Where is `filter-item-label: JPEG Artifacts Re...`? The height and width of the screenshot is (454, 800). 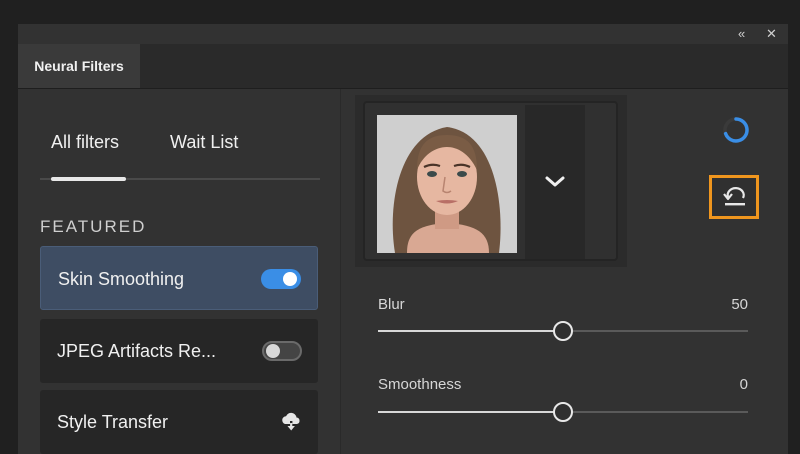 filter-item-label: JPEG Artifacts Re... is located at coordinates (137, 351).